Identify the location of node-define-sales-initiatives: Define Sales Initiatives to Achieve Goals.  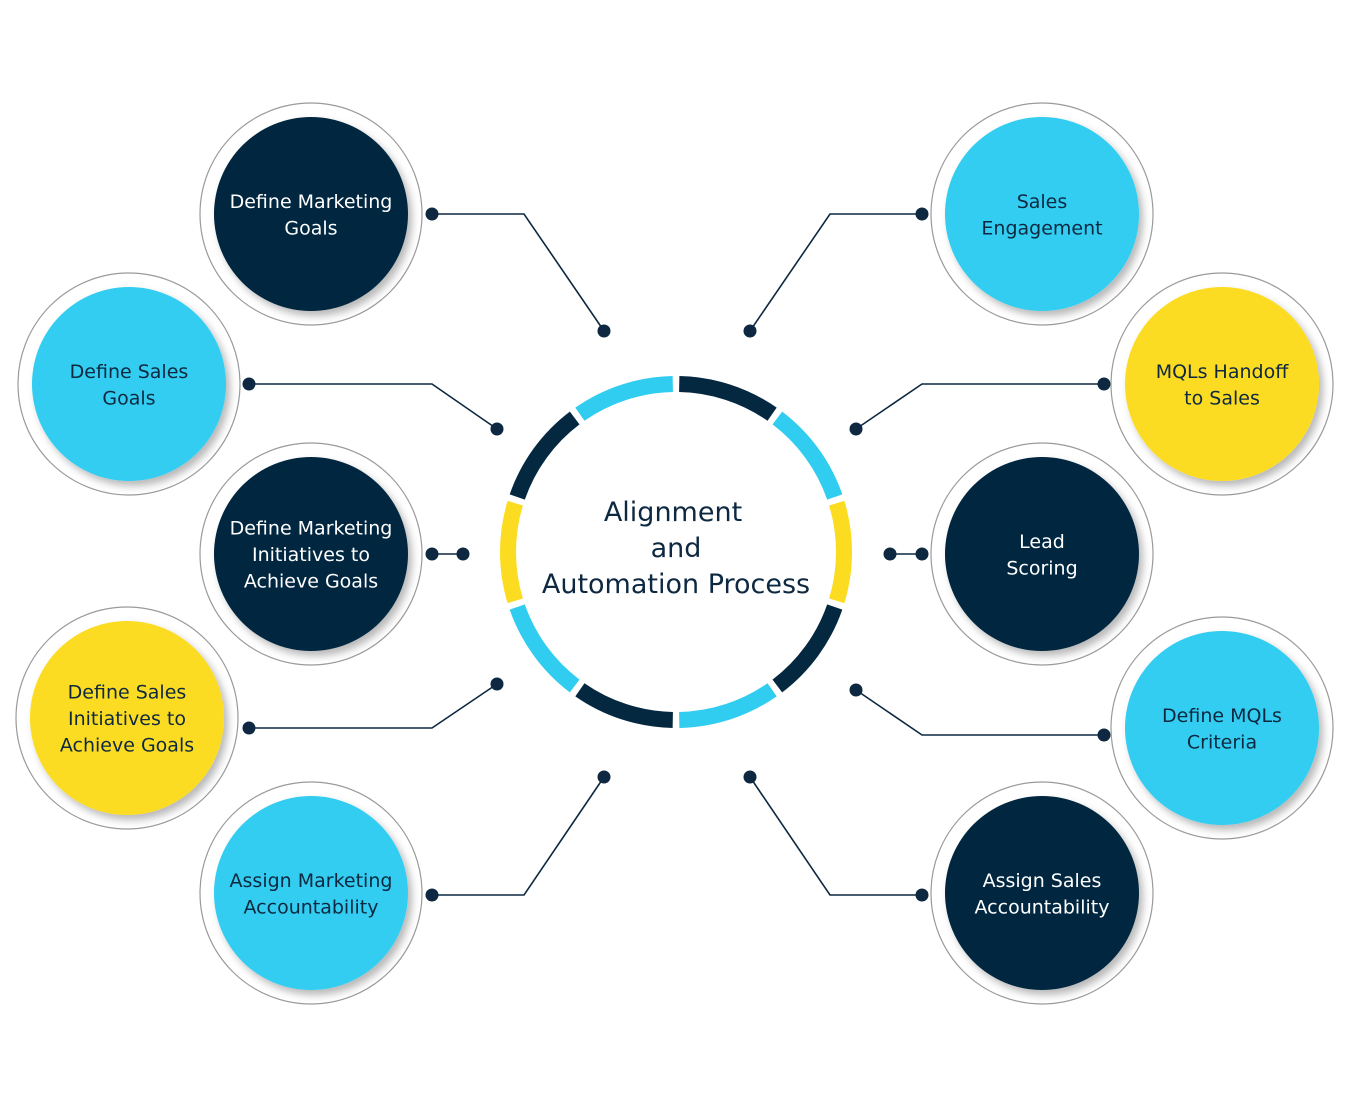
(127, 718).